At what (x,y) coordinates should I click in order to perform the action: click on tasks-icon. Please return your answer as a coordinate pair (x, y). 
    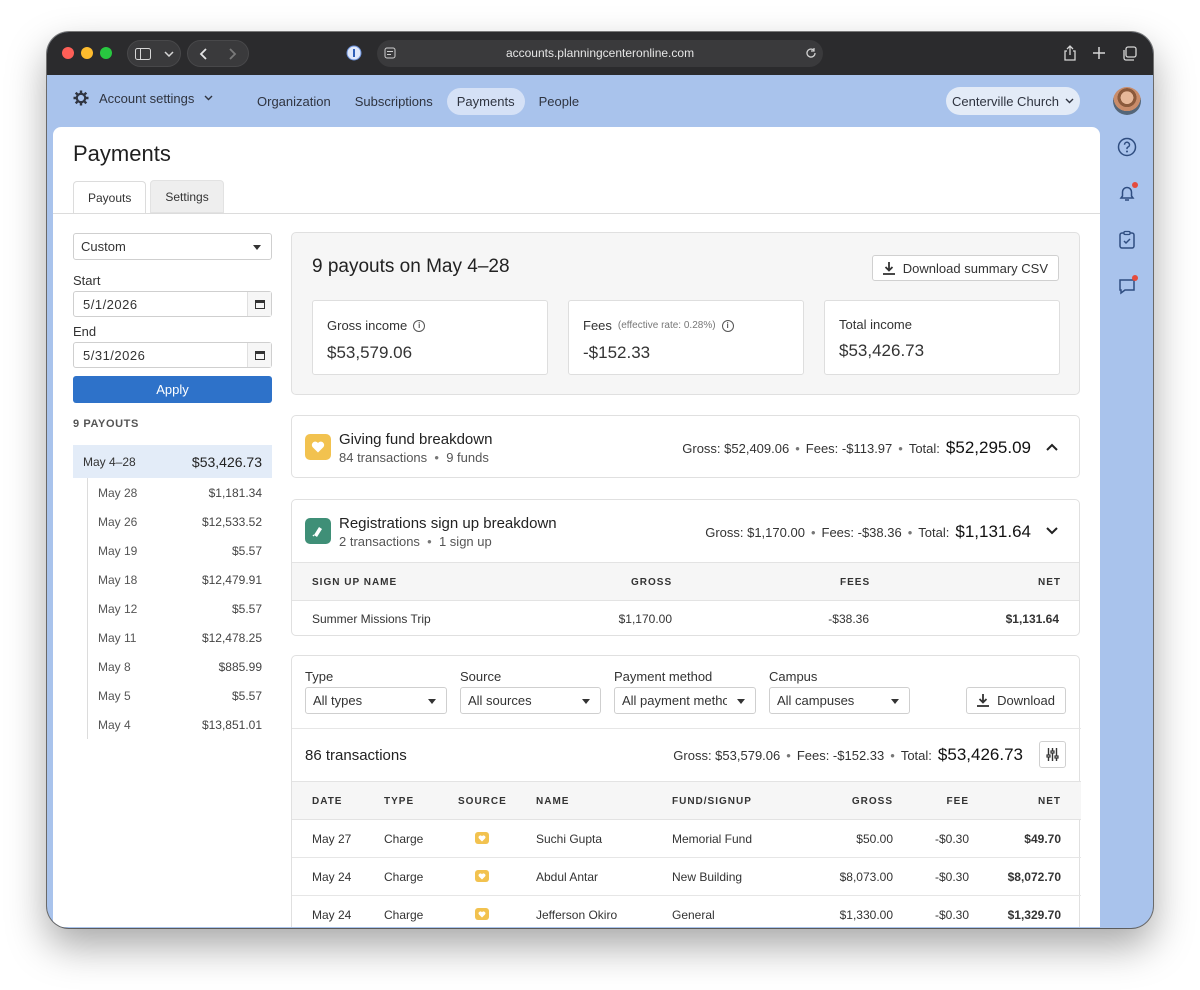
    Looking at the image, I should click on (1127, 240).